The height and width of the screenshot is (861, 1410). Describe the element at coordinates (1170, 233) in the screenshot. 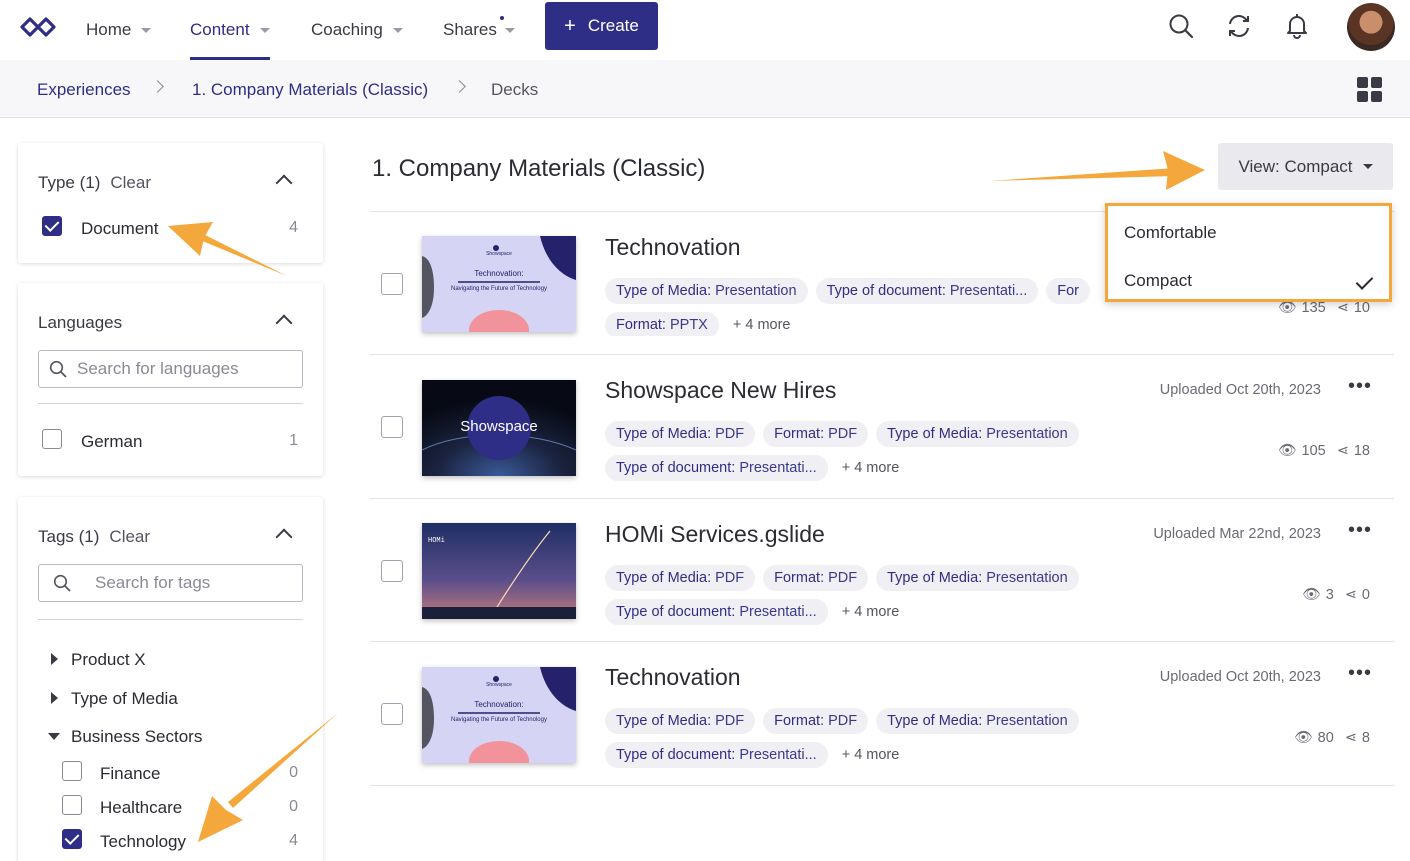

I see `view-option-comfortable: Comfortable` at that location.